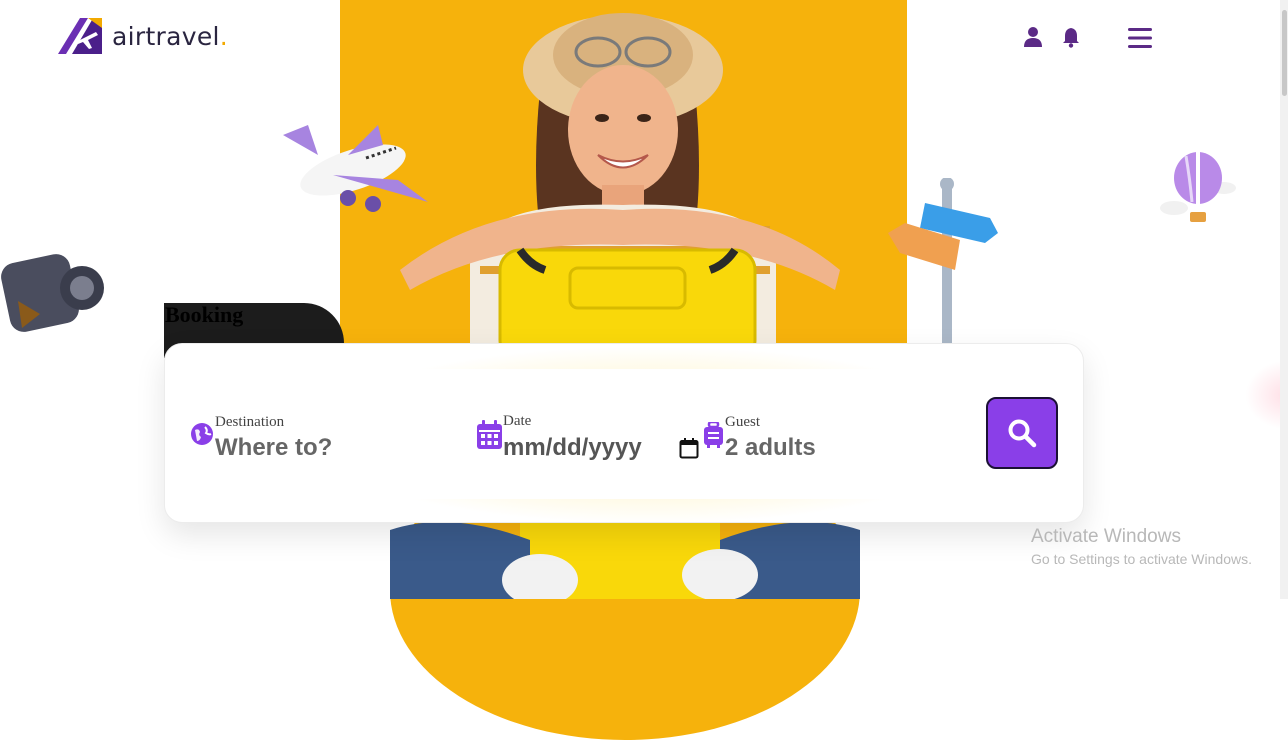 The image size is (1288, 740). I want to click on camera-3d-icon, so click(52, 293).